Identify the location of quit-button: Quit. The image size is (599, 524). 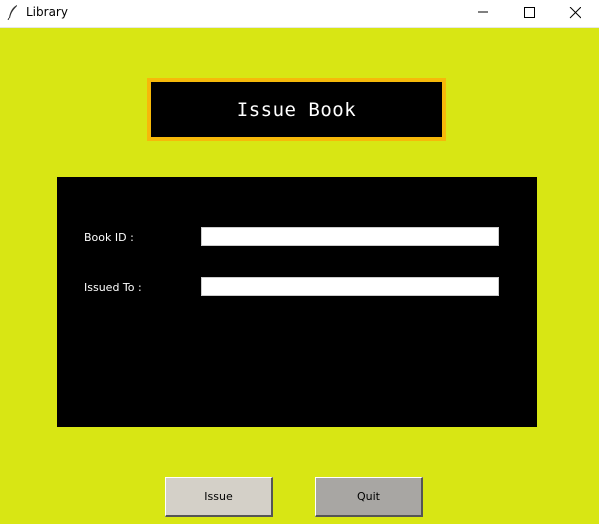
(369, 497).